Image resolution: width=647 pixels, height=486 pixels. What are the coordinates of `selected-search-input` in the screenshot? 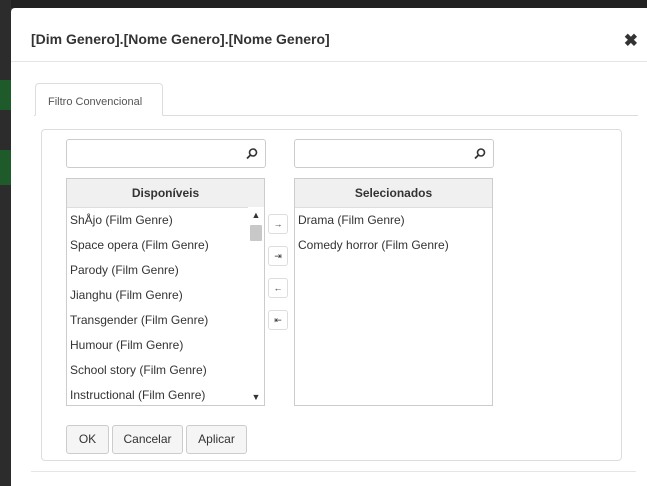 It's located at (394, 153).